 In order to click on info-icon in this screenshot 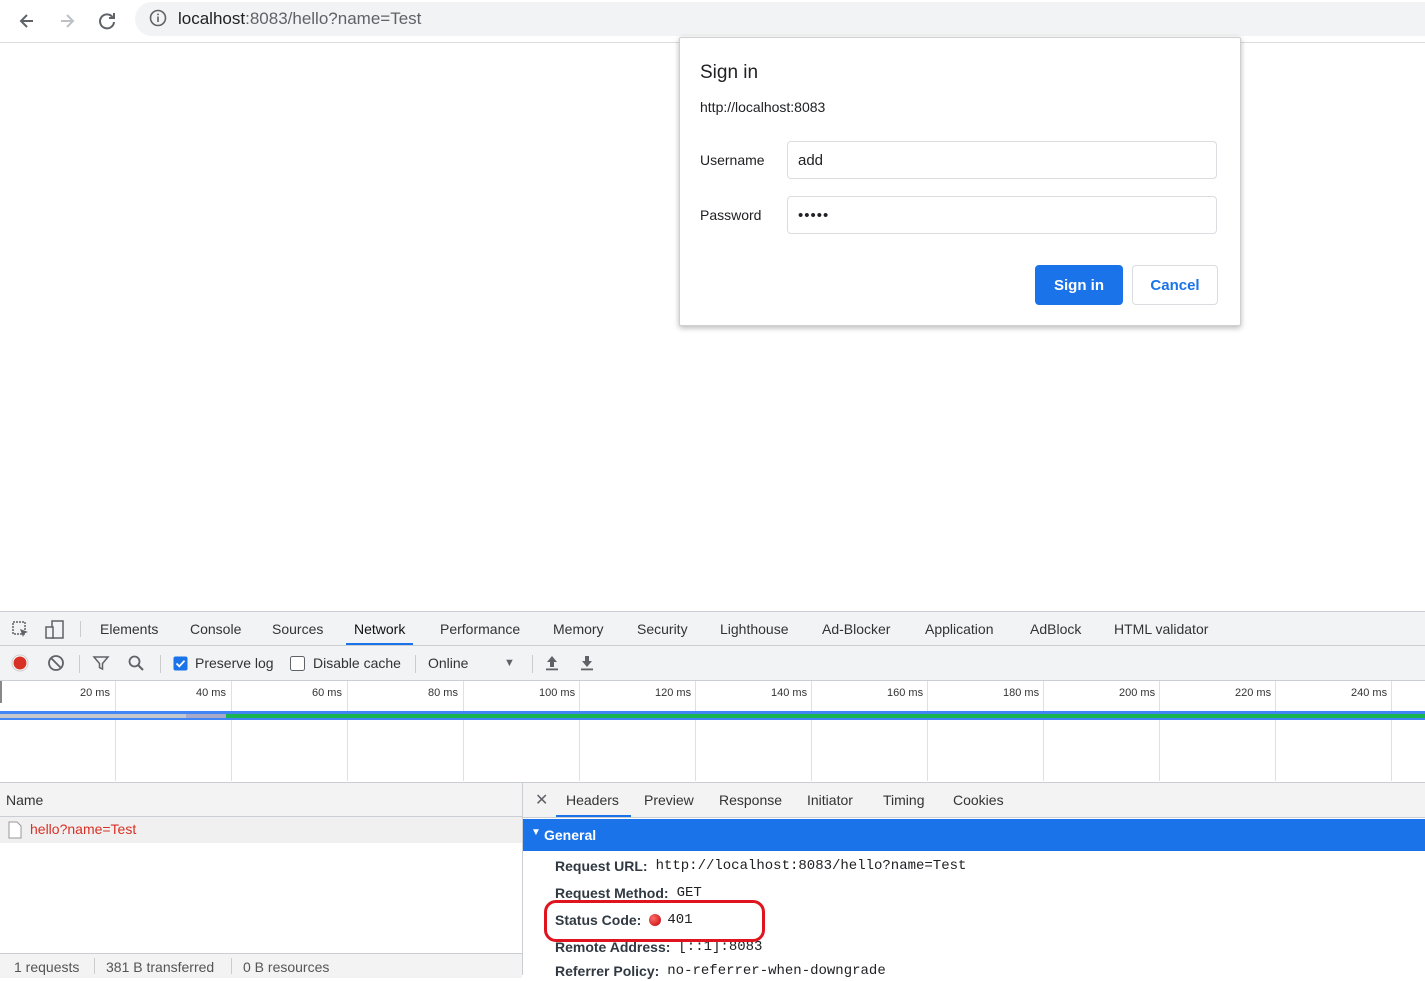, I will do `click(158, 18)`.